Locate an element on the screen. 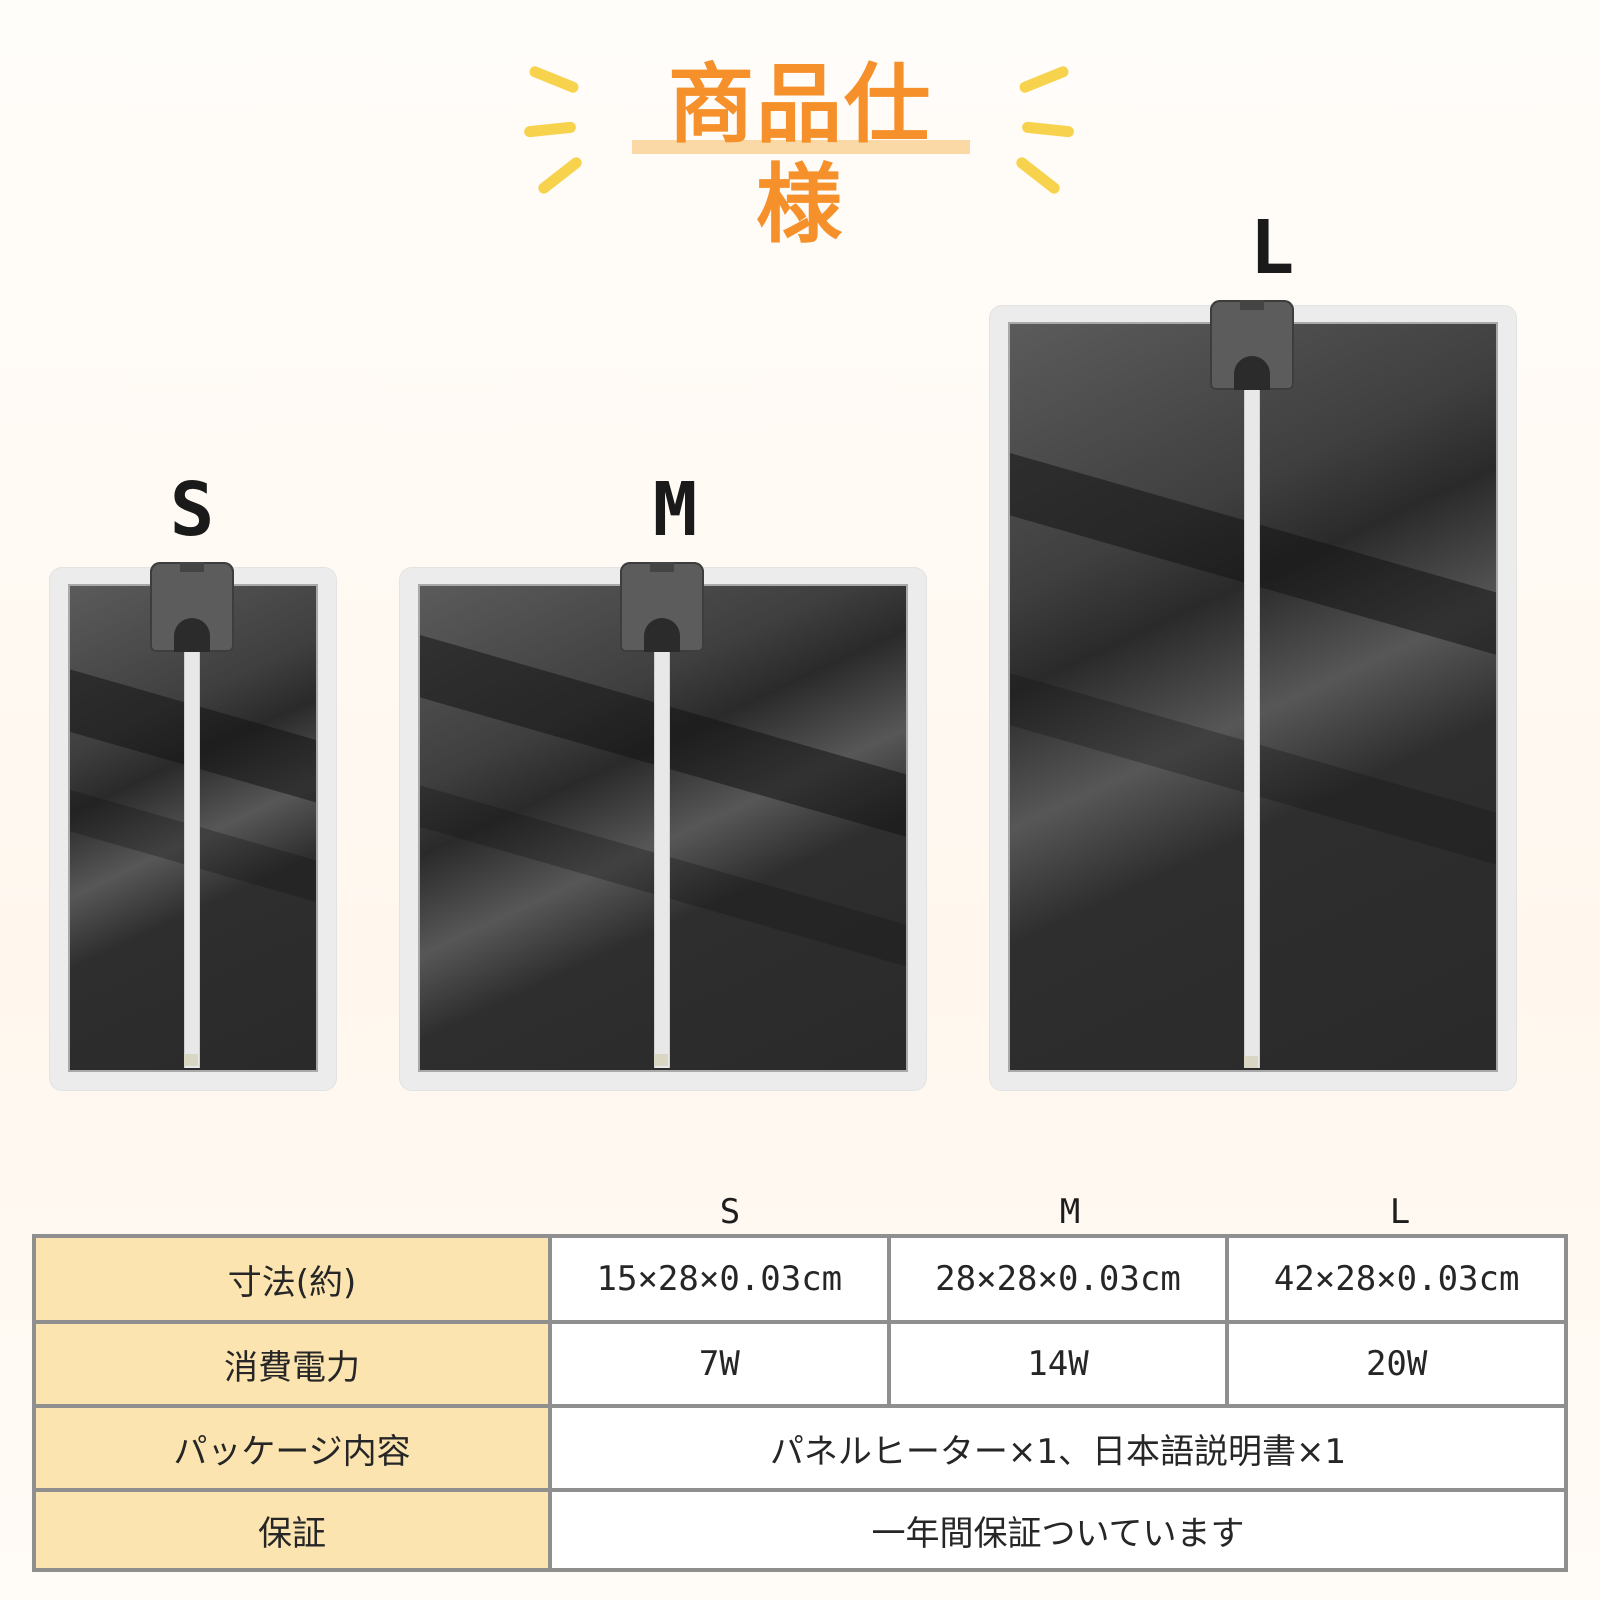 This screenshot has height=1600, width=1600. size-label-s: S is located at coordinates (192, 510).